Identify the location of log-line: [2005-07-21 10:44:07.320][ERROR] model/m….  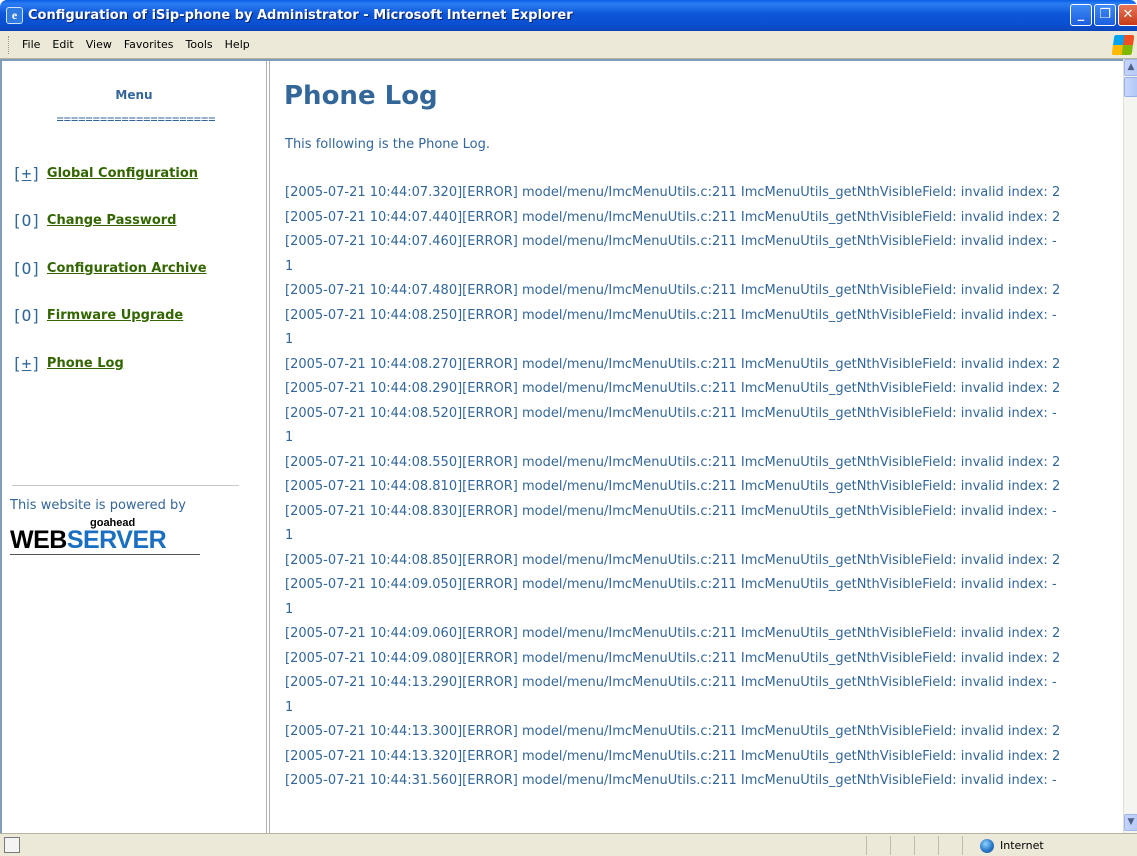
(673, 192).